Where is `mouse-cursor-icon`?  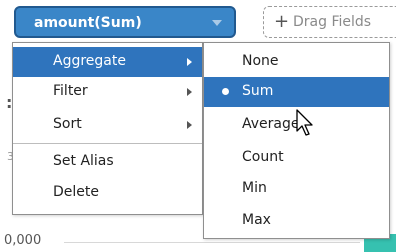
mouse-cursor-icon is located at coordinates (304, 122).